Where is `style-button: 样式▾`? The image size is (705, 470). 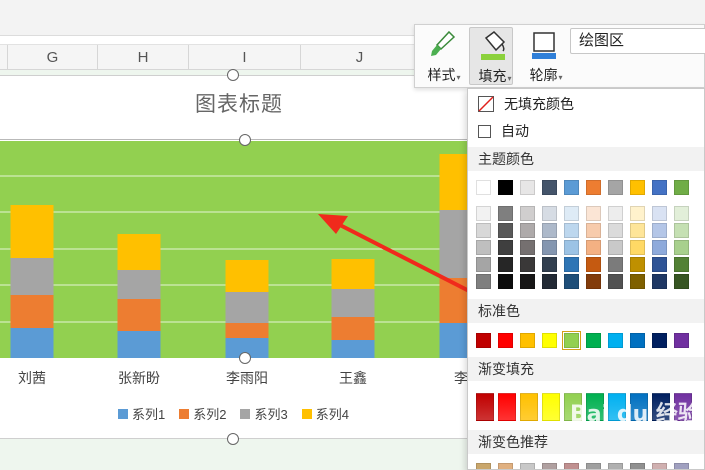
style-button: 样式▾ is located at coordinates (441, 56).